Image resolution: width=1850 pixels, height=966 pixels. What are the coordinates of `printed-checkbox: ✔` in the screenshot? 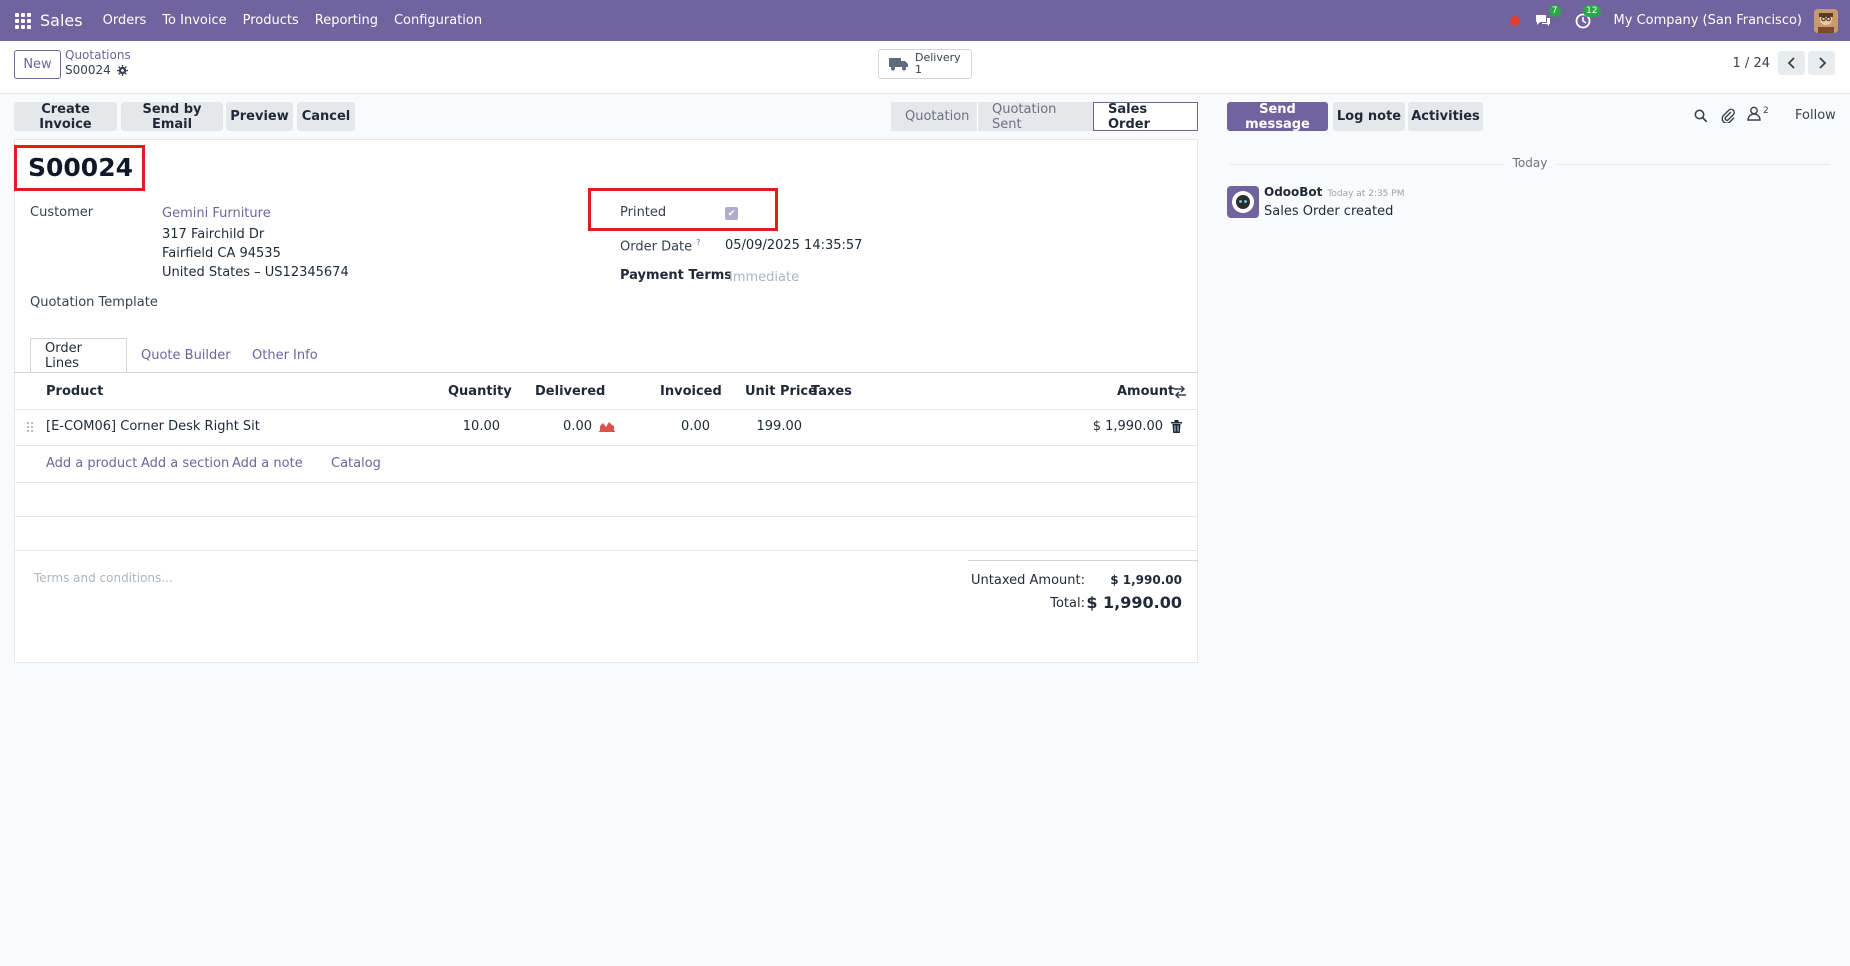 It's located at (731, 213).